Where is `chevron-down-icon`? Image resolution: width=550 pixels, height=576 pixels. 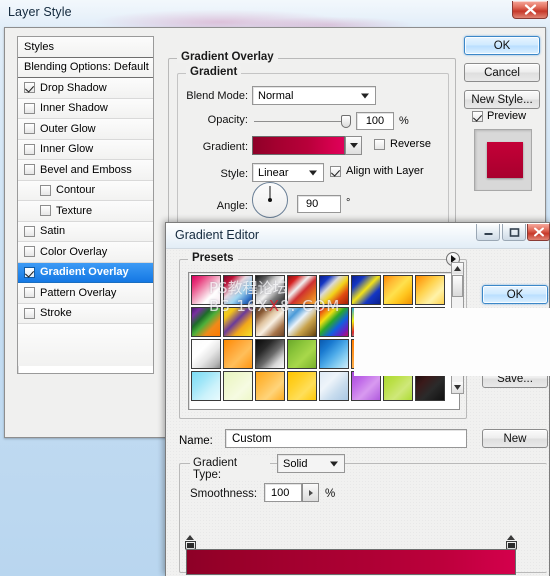
chevron-down-icon is located at coordinates (313, 172).